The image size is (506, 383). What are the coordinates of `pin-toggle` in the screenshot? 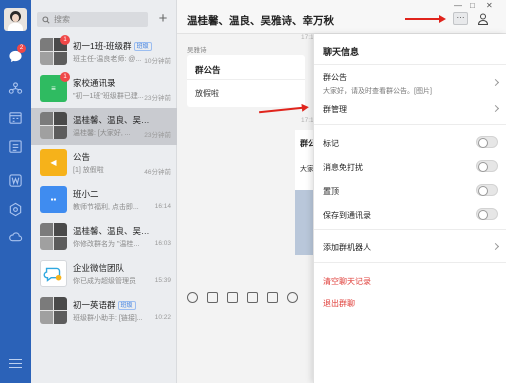 It's located at (487, 190).